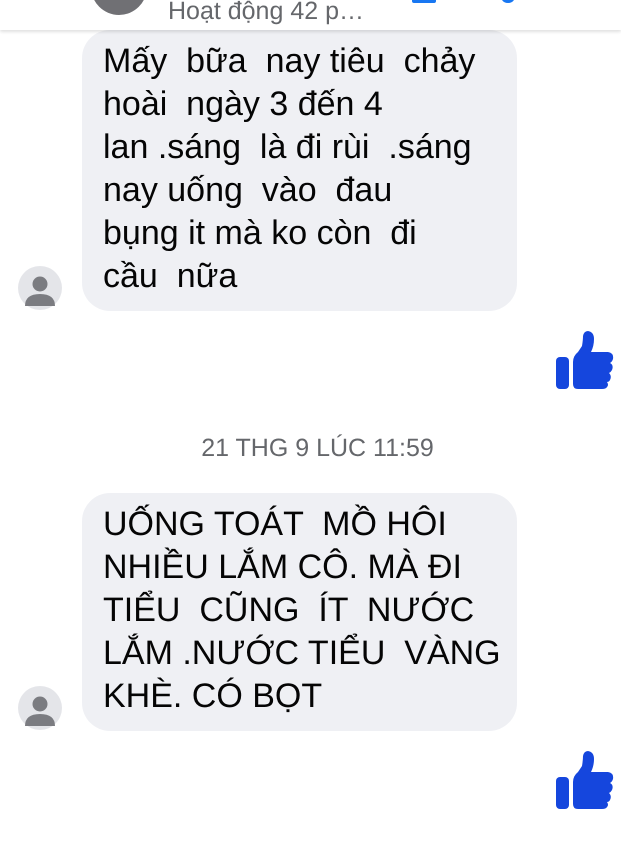 This screenshot has height=853, width=621. What do you see at coordinates (317, 448) in the screenshot?
I see `message-timestamp: 21 THG 9 LÚC 11:59` at bounding box center [317, 448].